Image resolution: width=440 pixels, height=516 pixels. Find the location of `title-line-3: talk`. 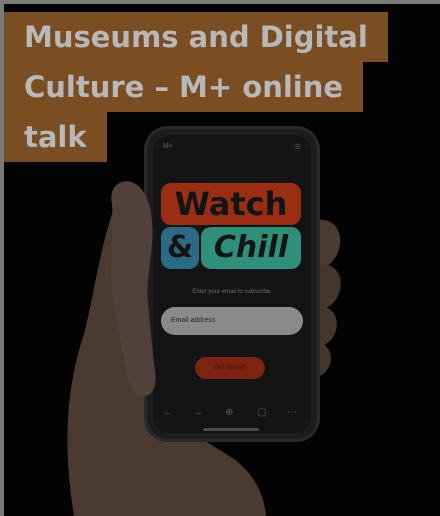

title-line-3: talk is located at coordinates (55, 137).